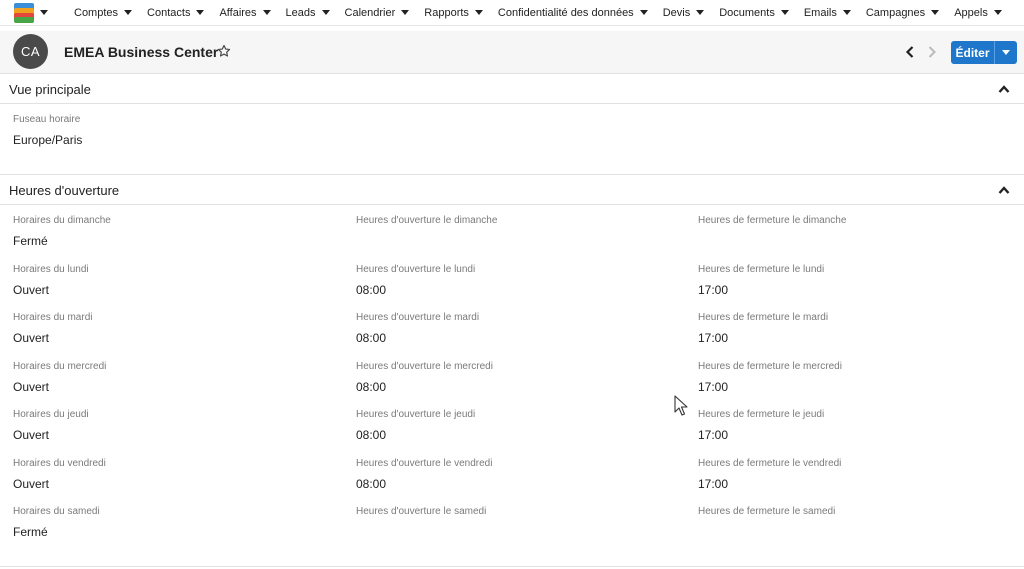 The width and height of the screenshot is (1024, 569). Describe the element at coordinates (747, 12) in the screenshot. I see `menu-item-label: Documents` at that location.